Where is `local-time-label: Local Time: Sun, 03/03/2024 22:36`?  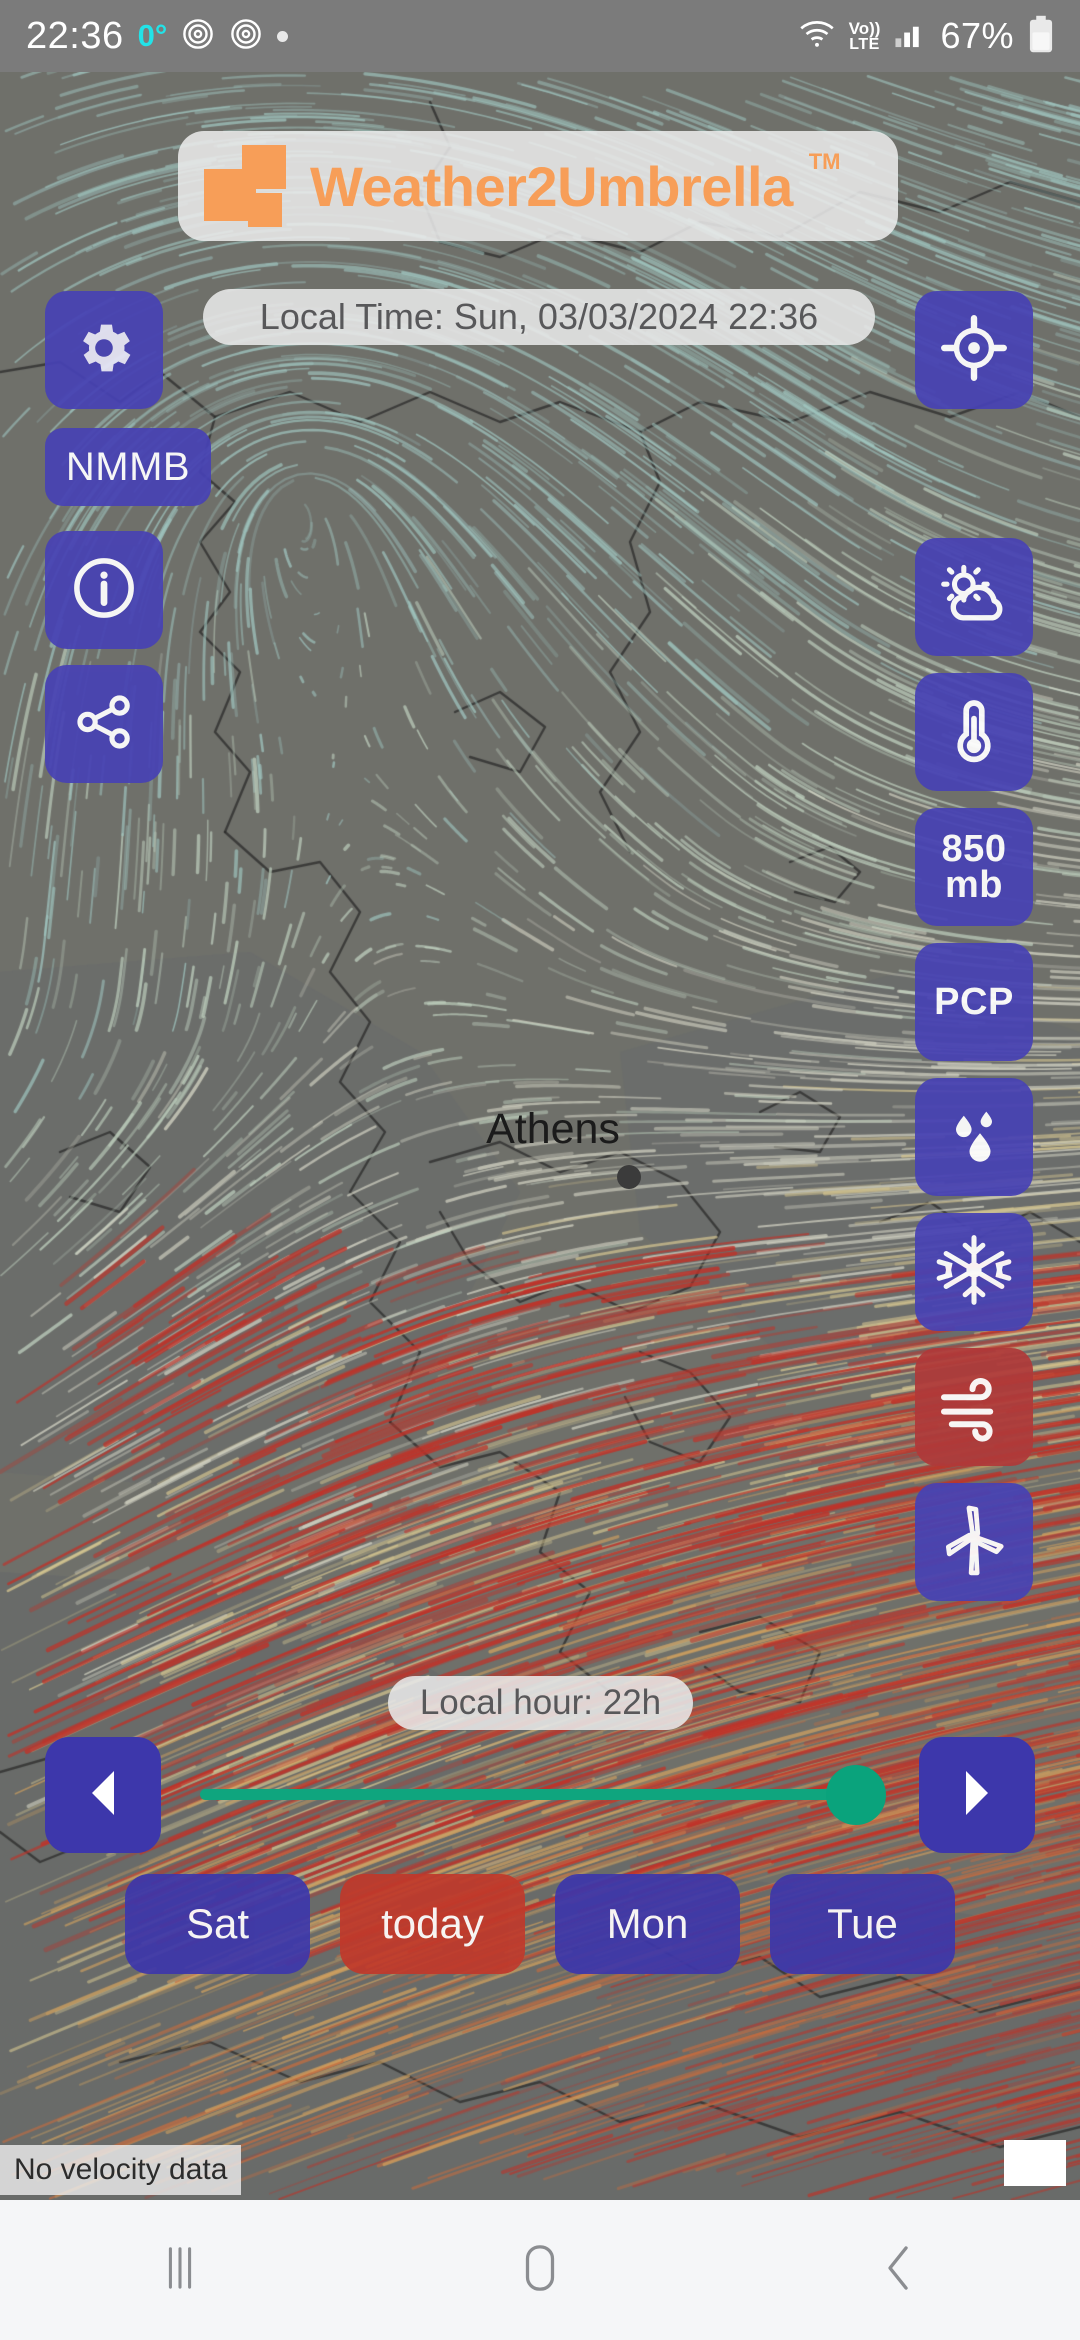
local-time-label: Local Time: Sun, 03/03/2024 22:36 is located at coordinates (539, 316).